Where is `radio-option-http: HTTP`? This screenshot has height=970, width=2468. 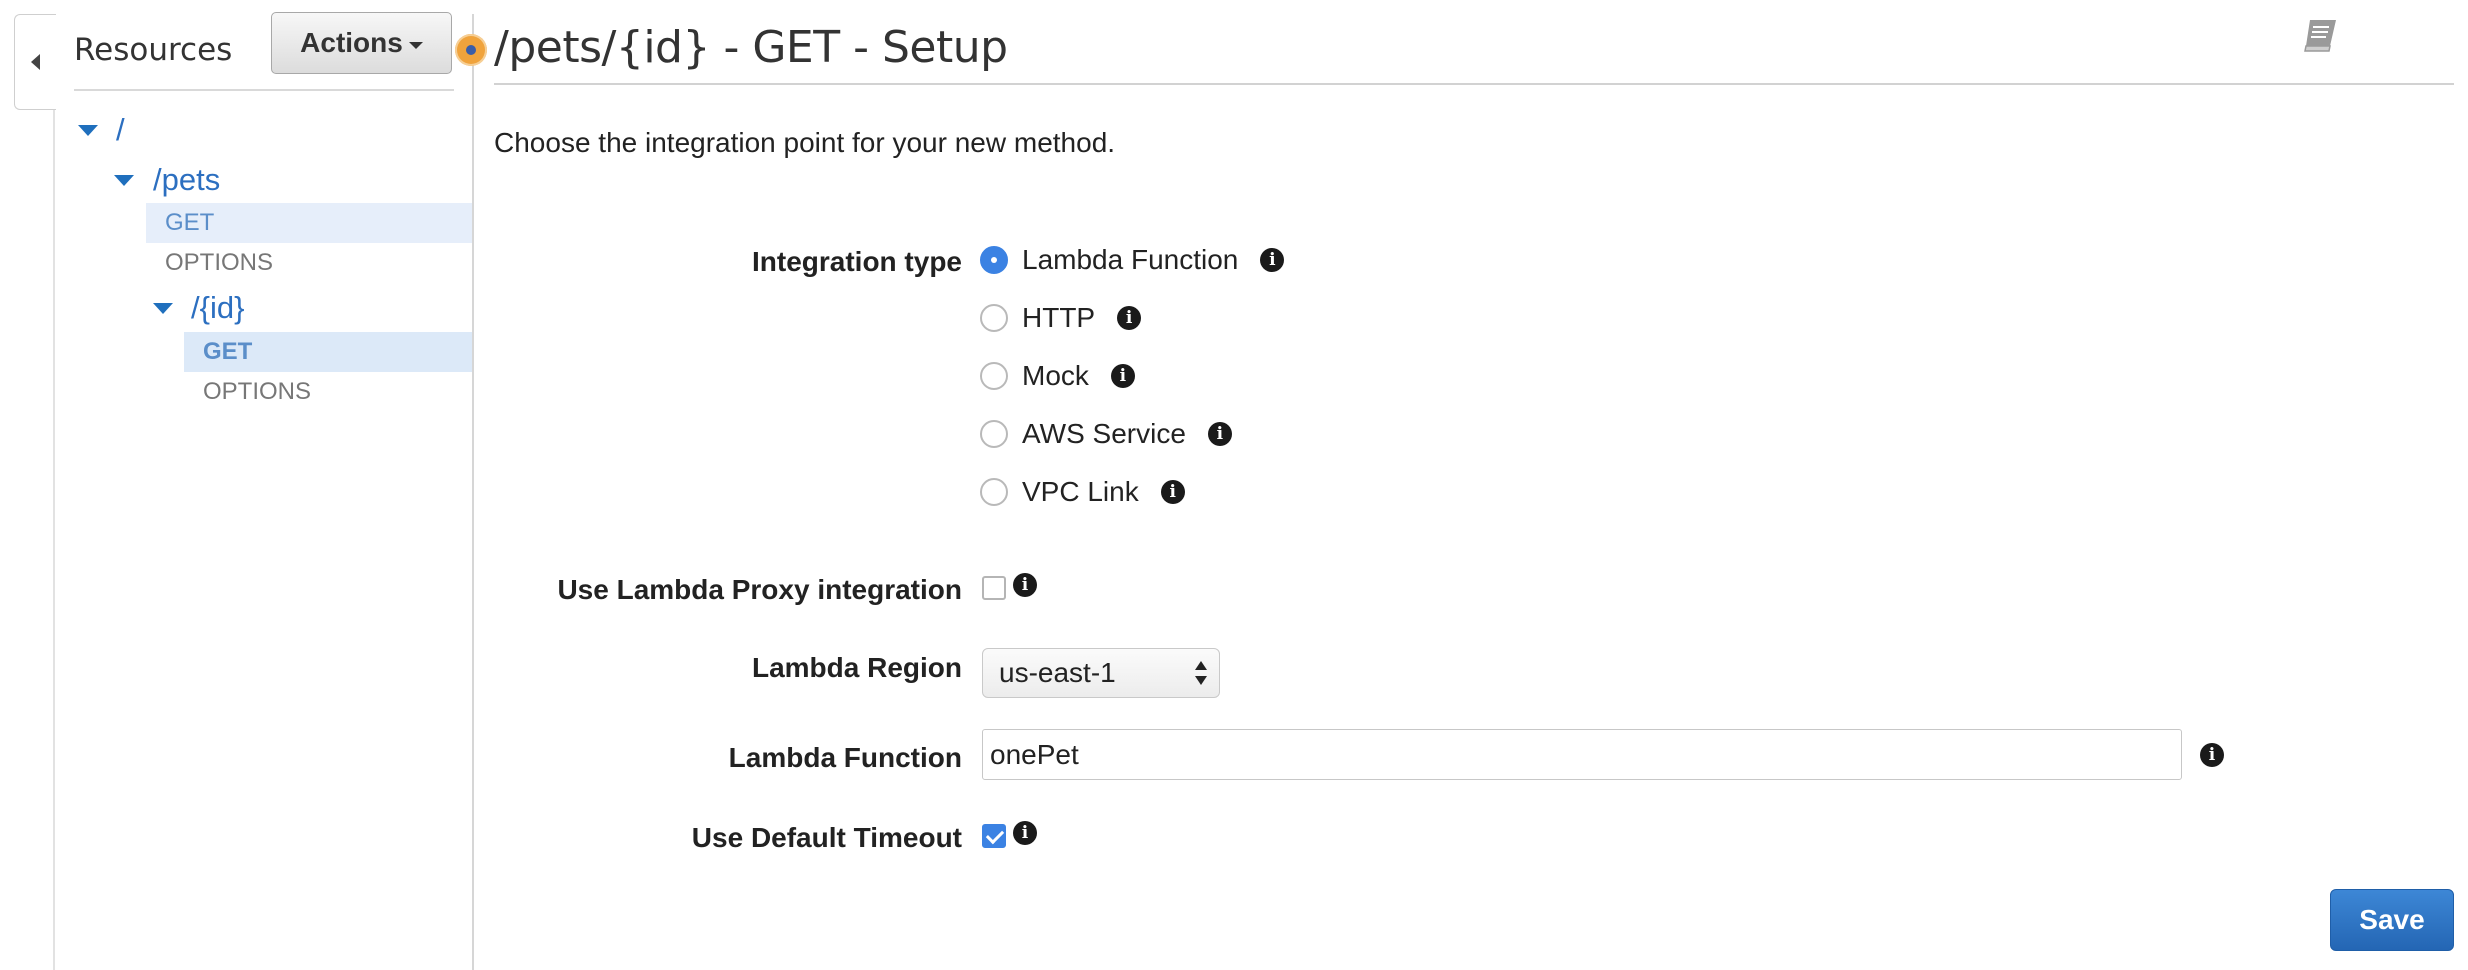
radio-option-http: HTTP is located at coordinates (1061, 318).